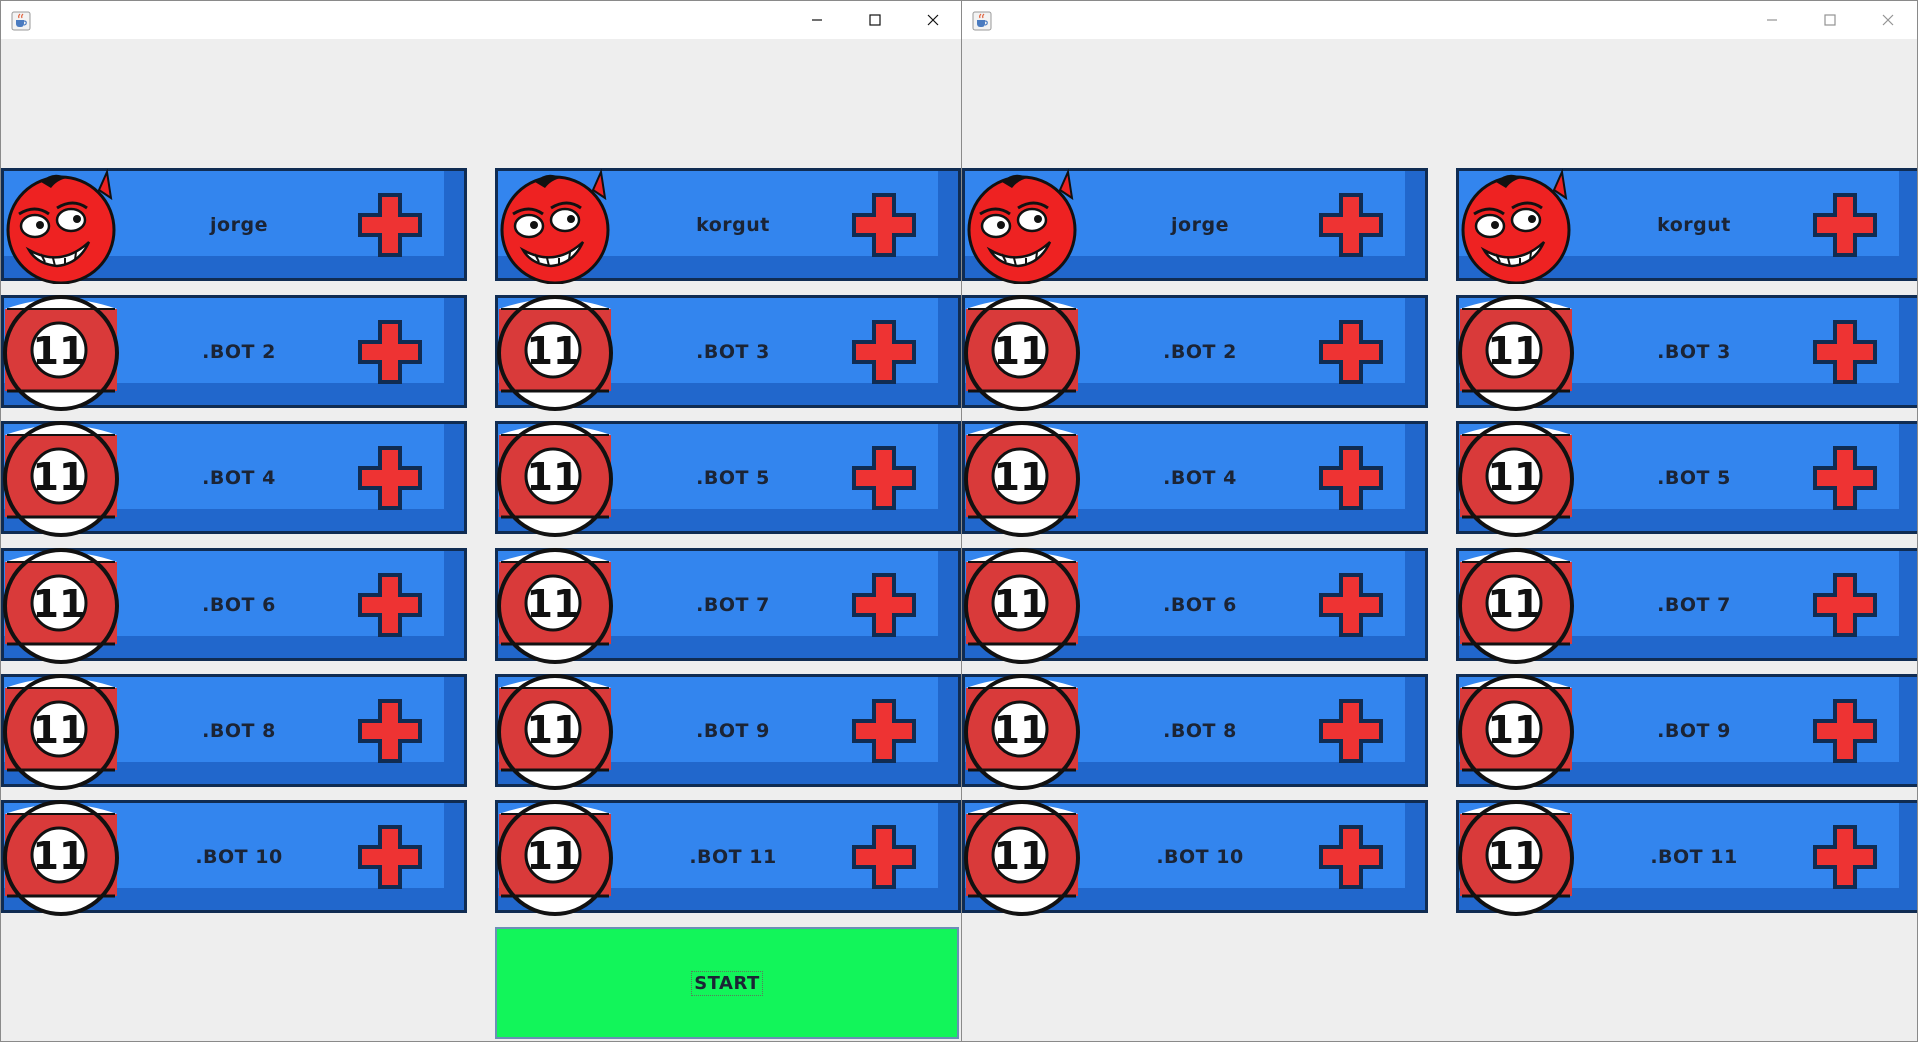 The image size is (1918, 1042). I want to click on player-name: korgut, so click(733, 224).